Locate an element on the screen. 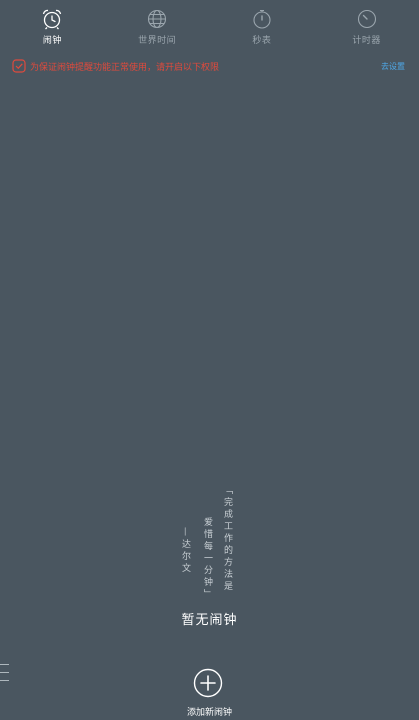  edge-drawer-handle is located at coordinates (5, 677).